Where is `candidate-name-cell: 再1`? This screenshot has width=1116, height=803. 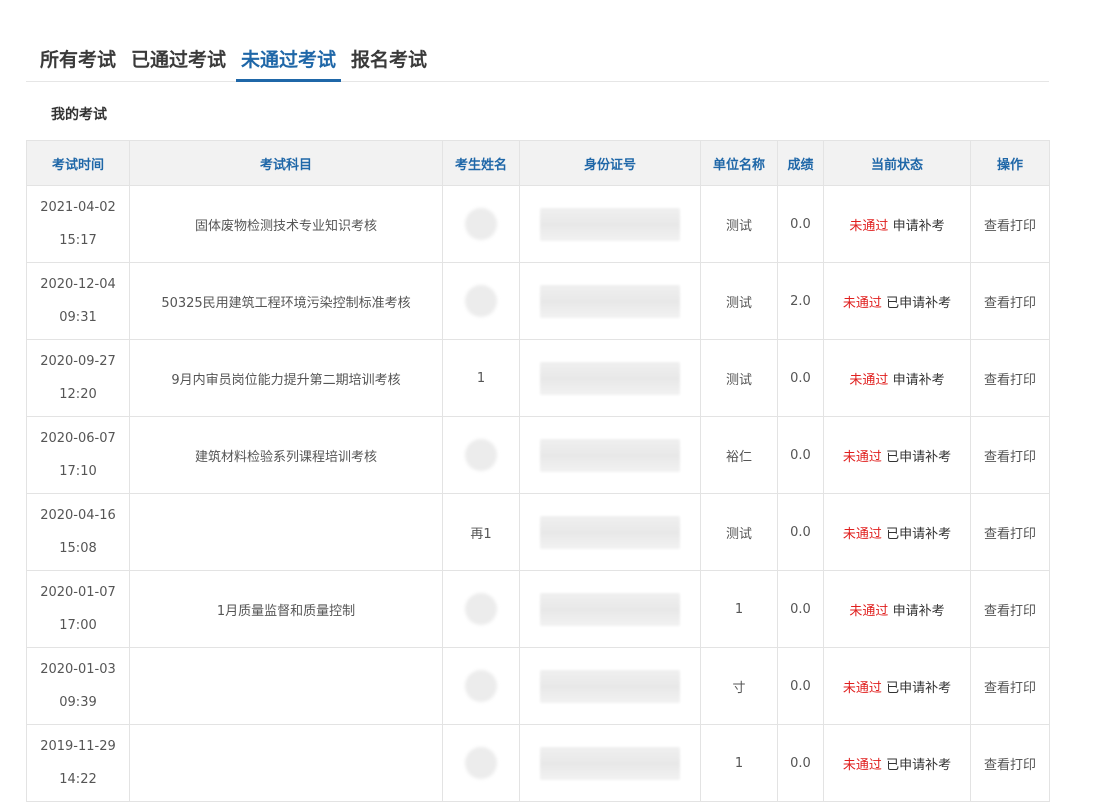 candidate-name-cell: 再1 is located at coordinates (481, 532).